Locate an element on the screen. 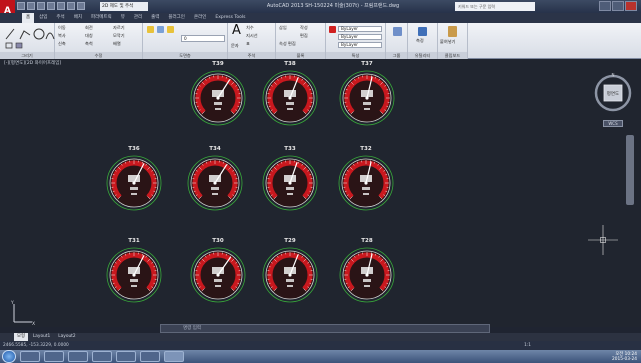 The height and width of the screenshot is (363, 641). move-button: 이동 is located at coordinates (62, 28).